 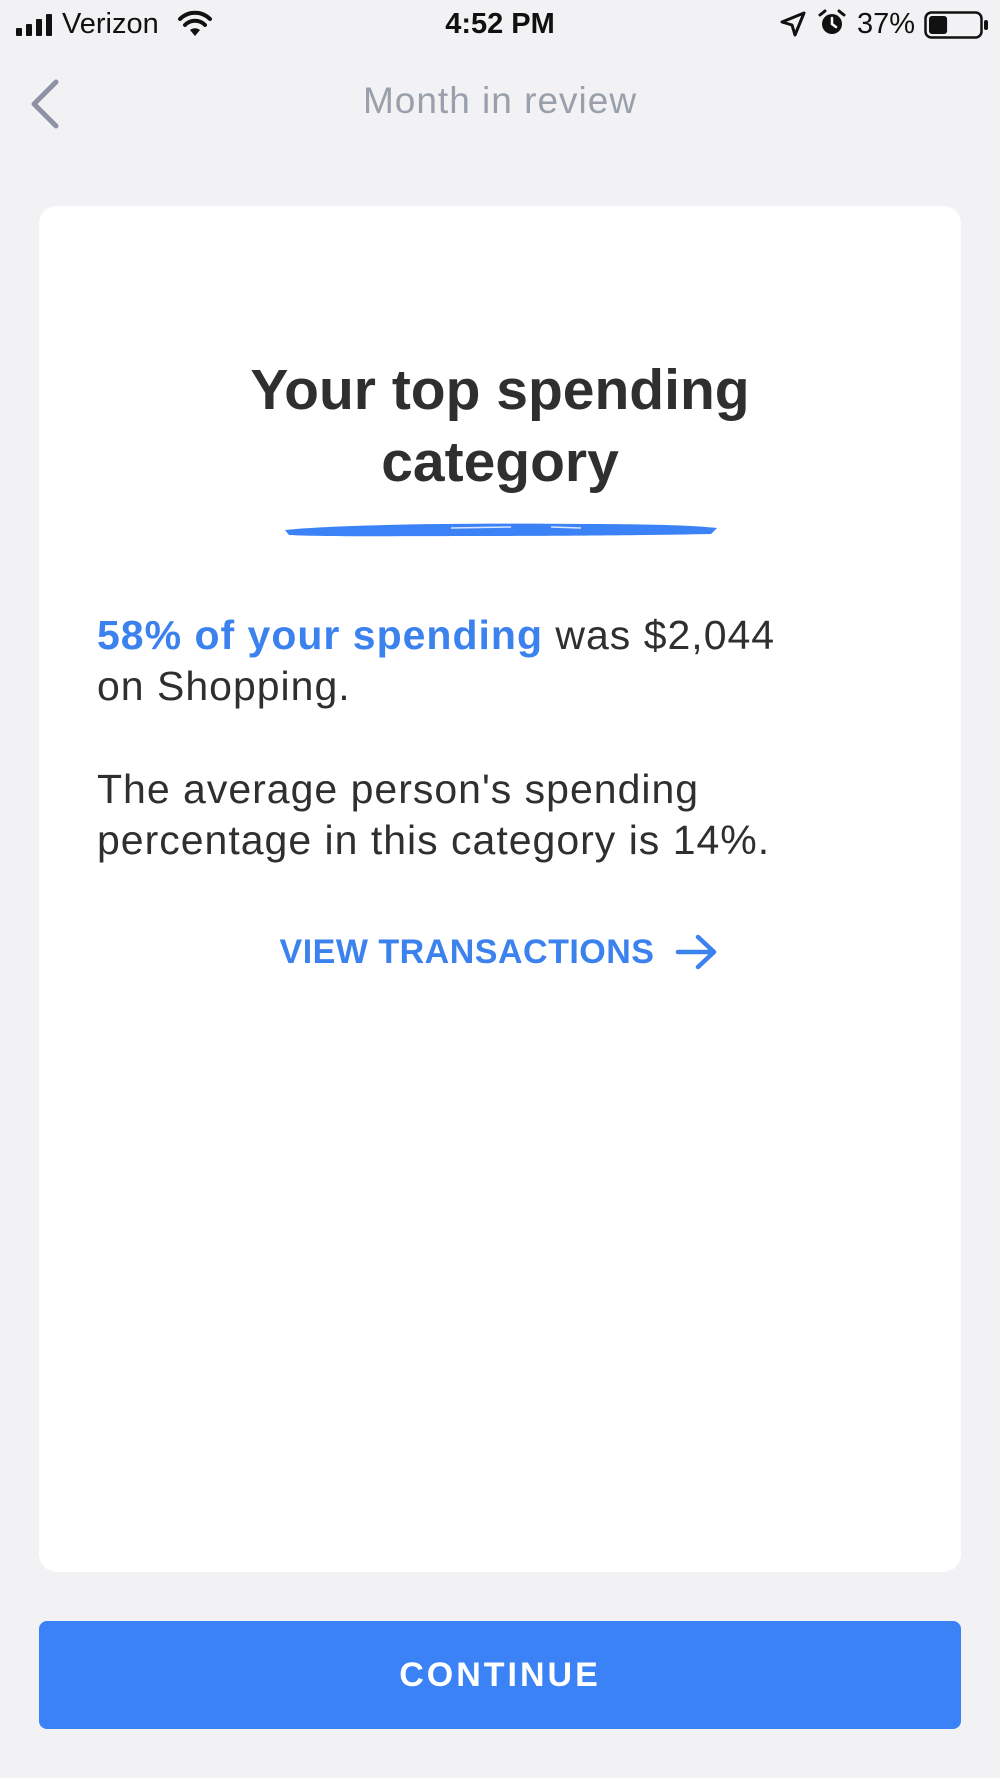 I want to click on status-bar: Verizon 4:52 PM 37%, so click(x=500, y=26).